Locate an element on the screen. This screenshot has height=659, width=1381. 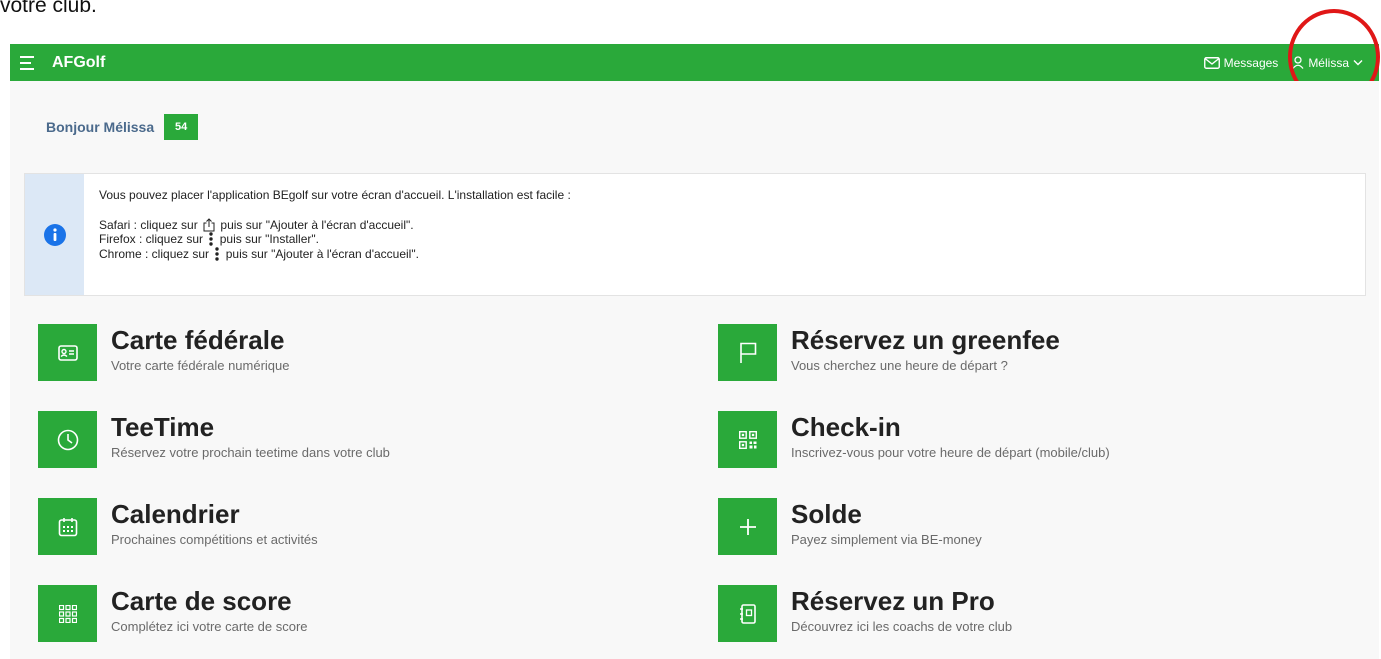
tile-title: Réservez un greenfee is located at coordinates (925, 340).